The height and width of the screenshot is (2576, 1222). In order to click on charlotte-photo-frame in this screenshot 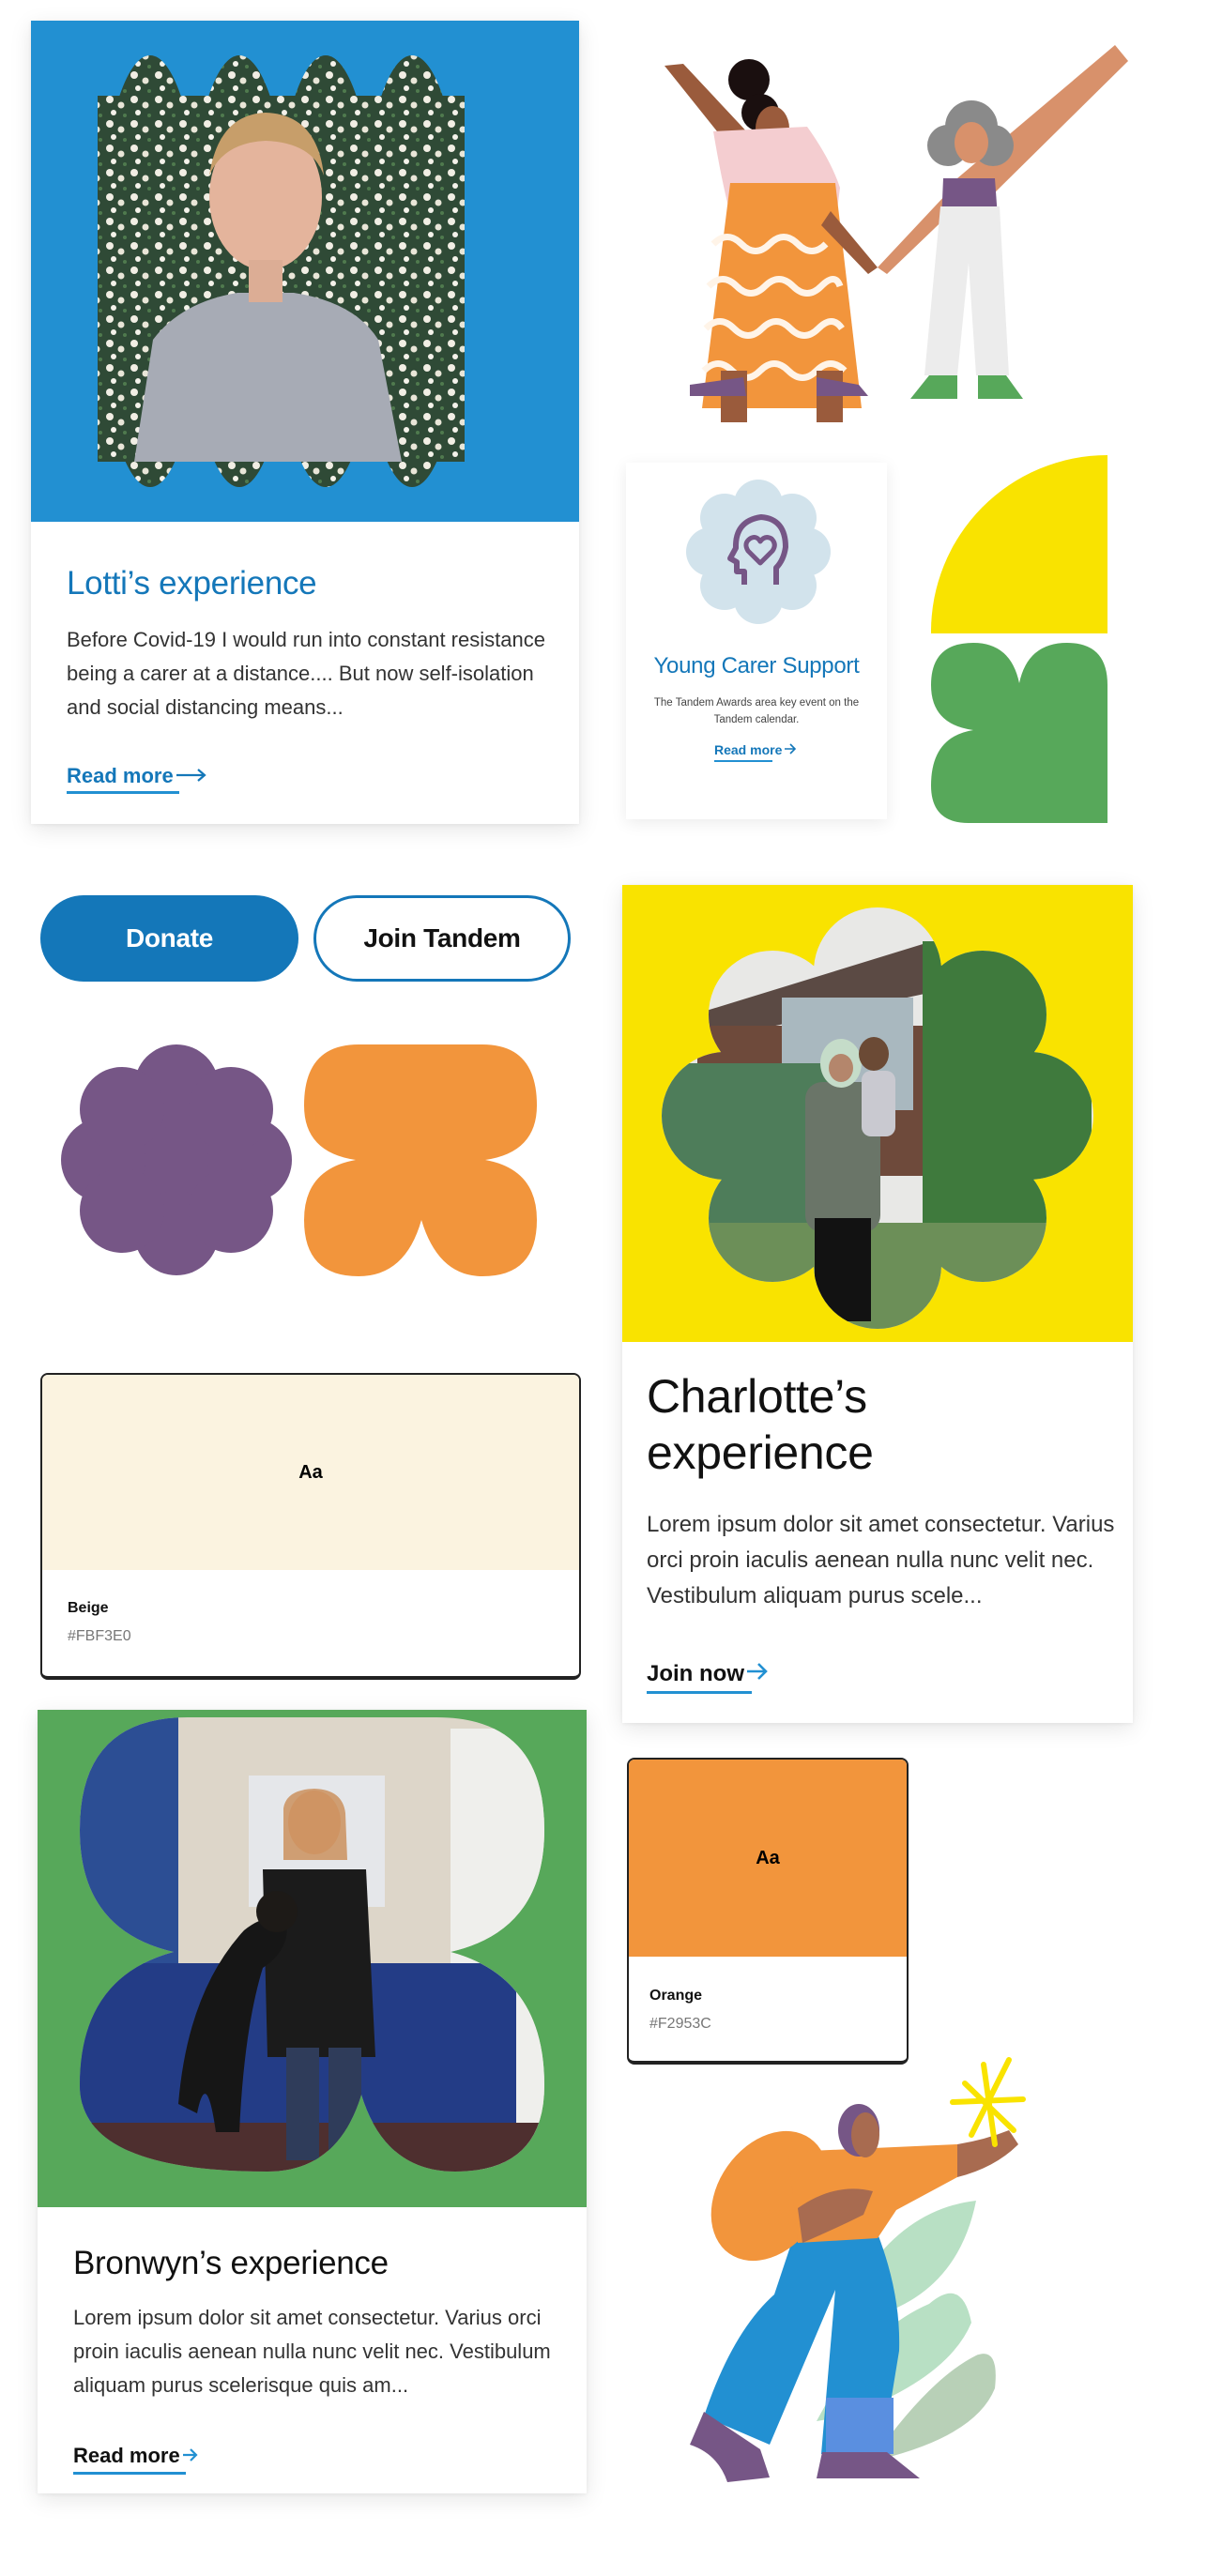, I will do `click(877, 1113)`.